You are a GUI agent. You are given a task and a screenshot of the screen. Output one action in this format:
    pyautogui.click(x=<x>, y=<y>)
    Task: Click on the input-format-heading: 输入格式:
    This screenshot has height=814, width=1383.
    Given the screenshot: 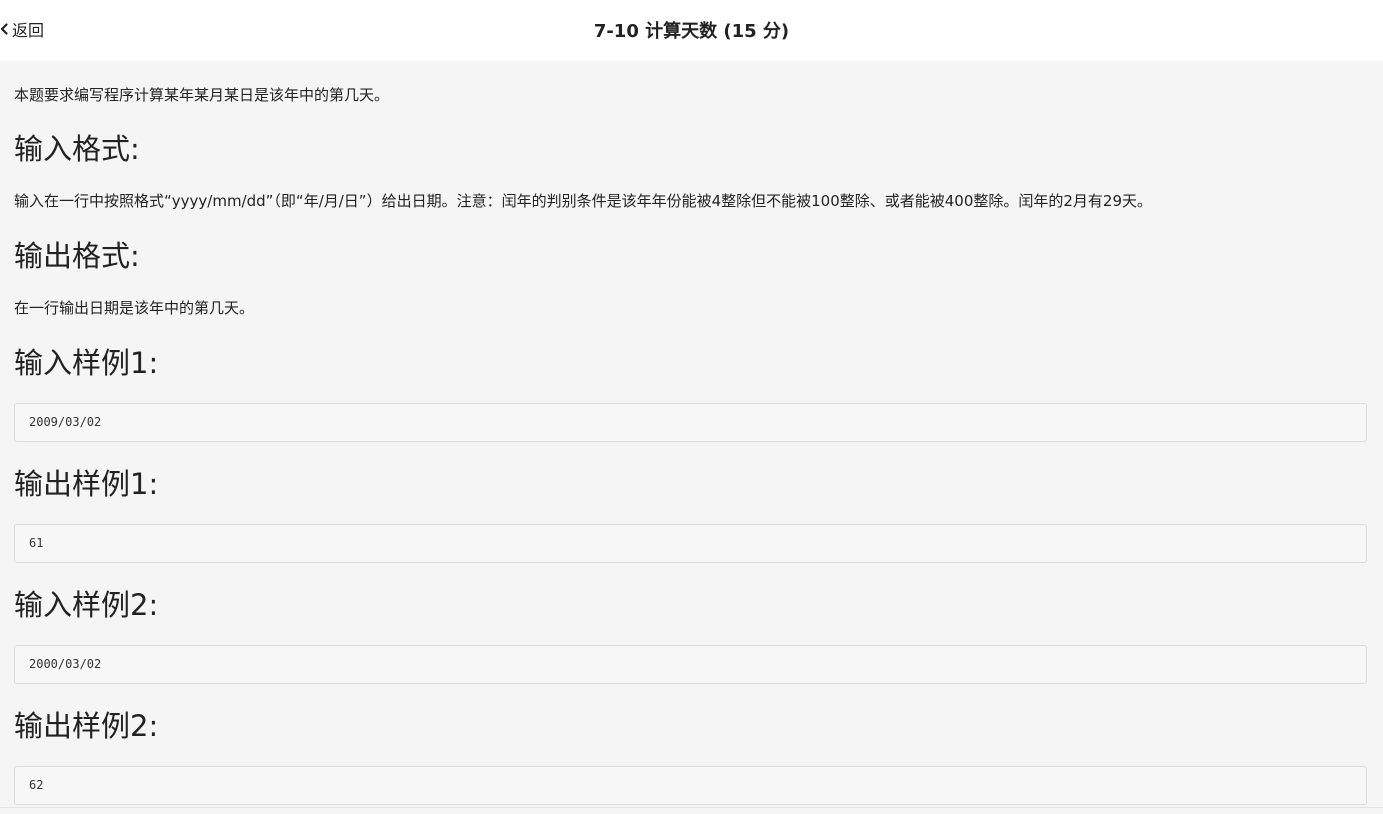 What is the action you would take?
    pyautogui.click(x=77, y=149)
    